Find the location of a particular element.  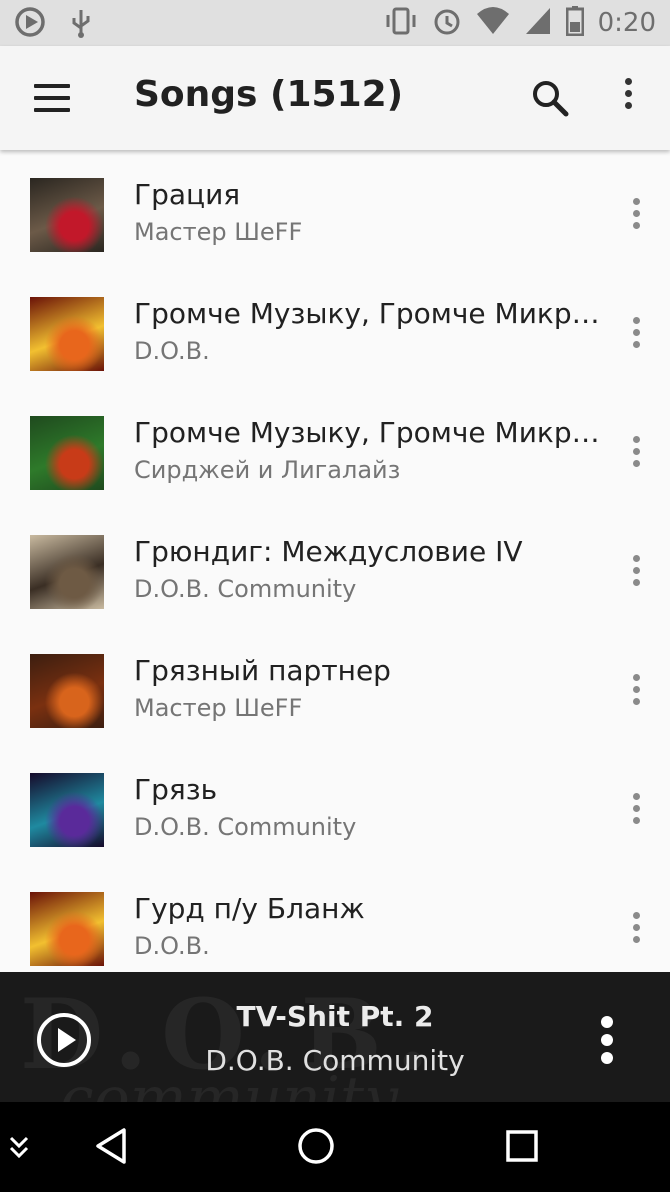

song-row: Грязь D.O.B. Community is located at coordinates (335, 804).